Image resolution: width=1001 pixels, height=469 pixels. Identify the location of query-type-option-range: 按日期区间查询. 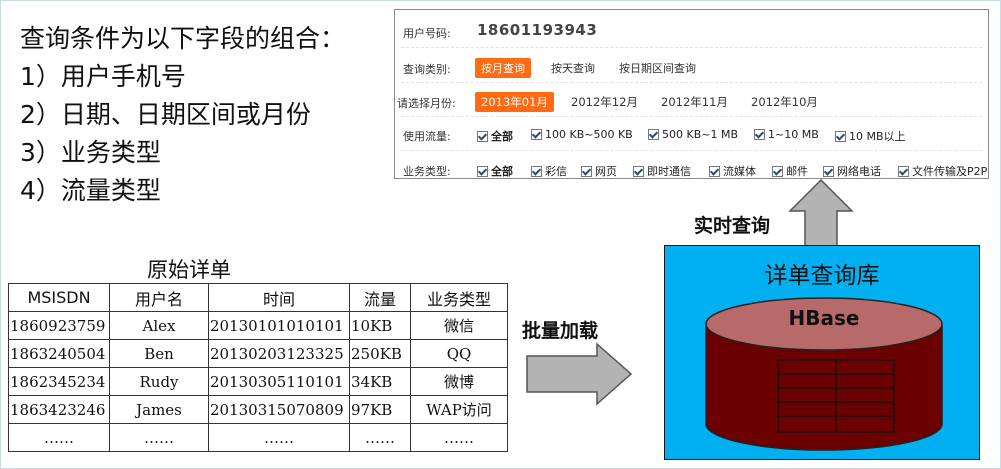
(657, 68).